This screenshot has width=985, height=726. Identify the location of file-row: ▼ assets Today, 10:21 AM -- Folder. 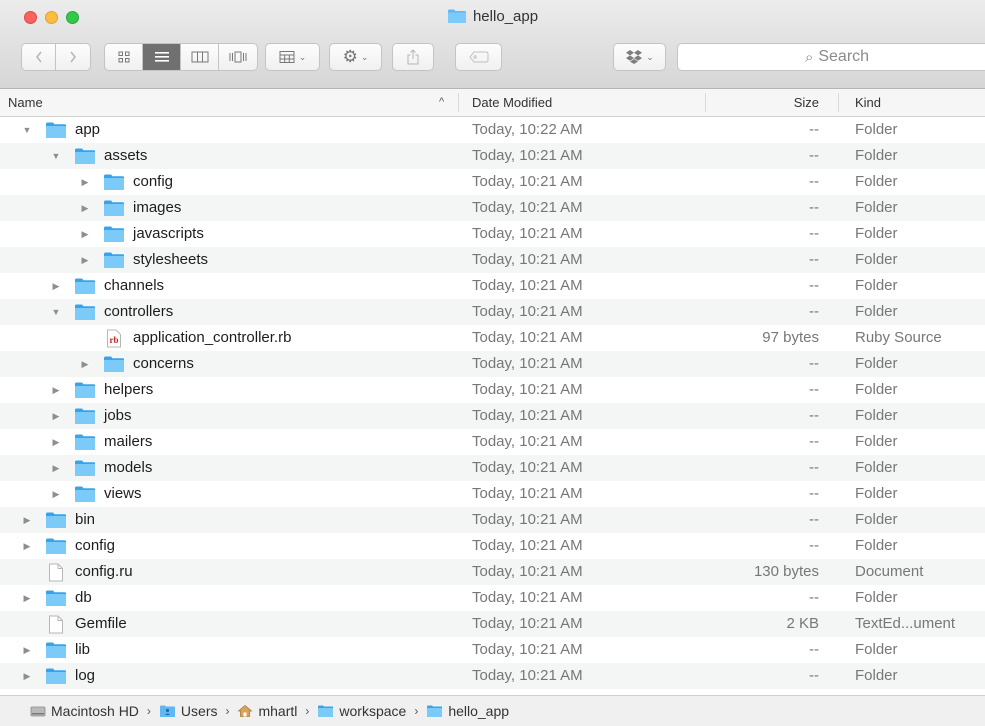
(492, 156).